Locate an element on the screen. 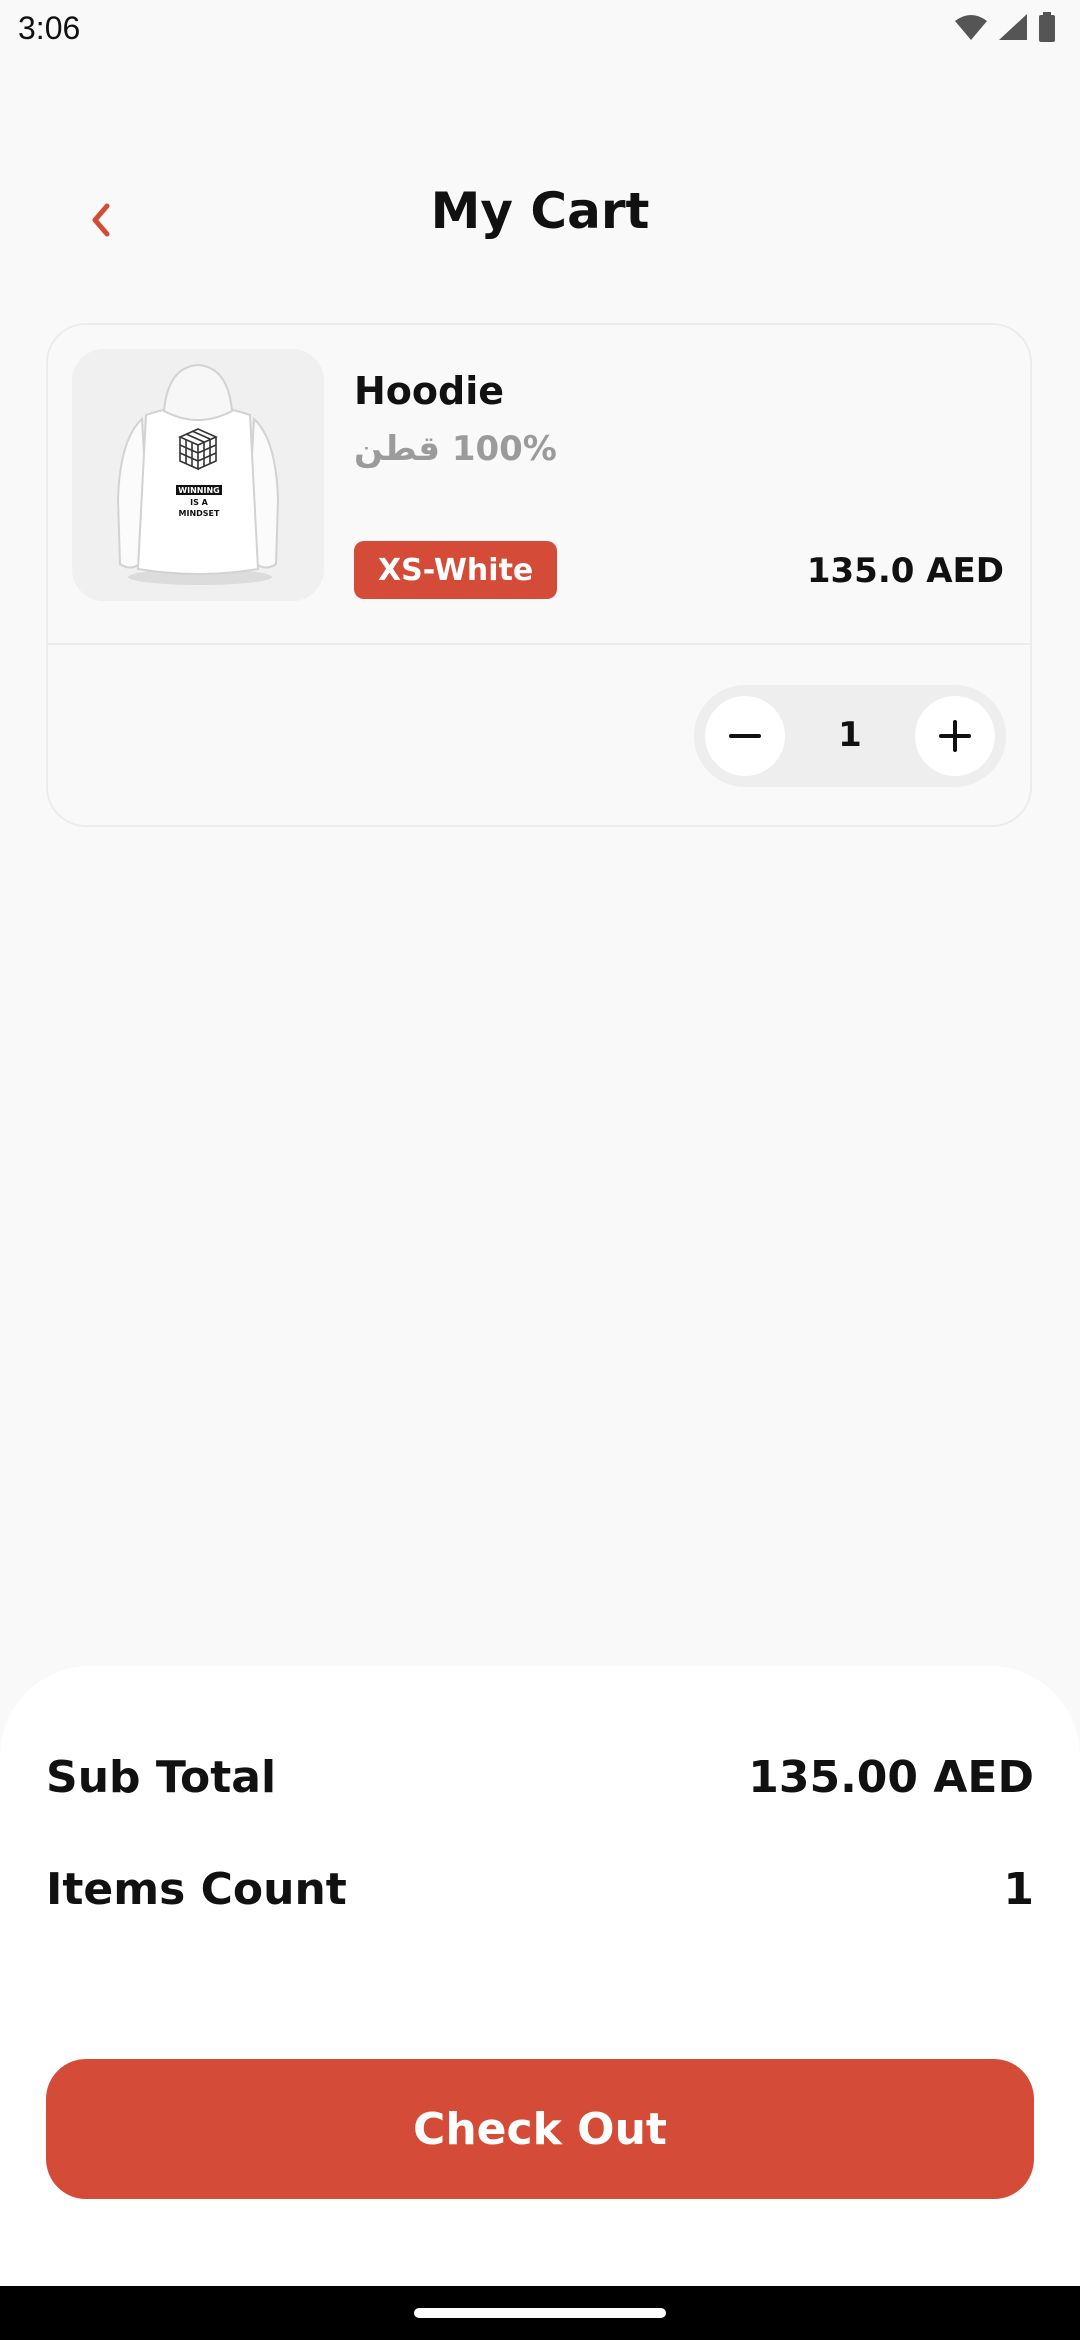 The image size is (1080, 2340). status-time: 3:06 is located at coordinates (49, 28).